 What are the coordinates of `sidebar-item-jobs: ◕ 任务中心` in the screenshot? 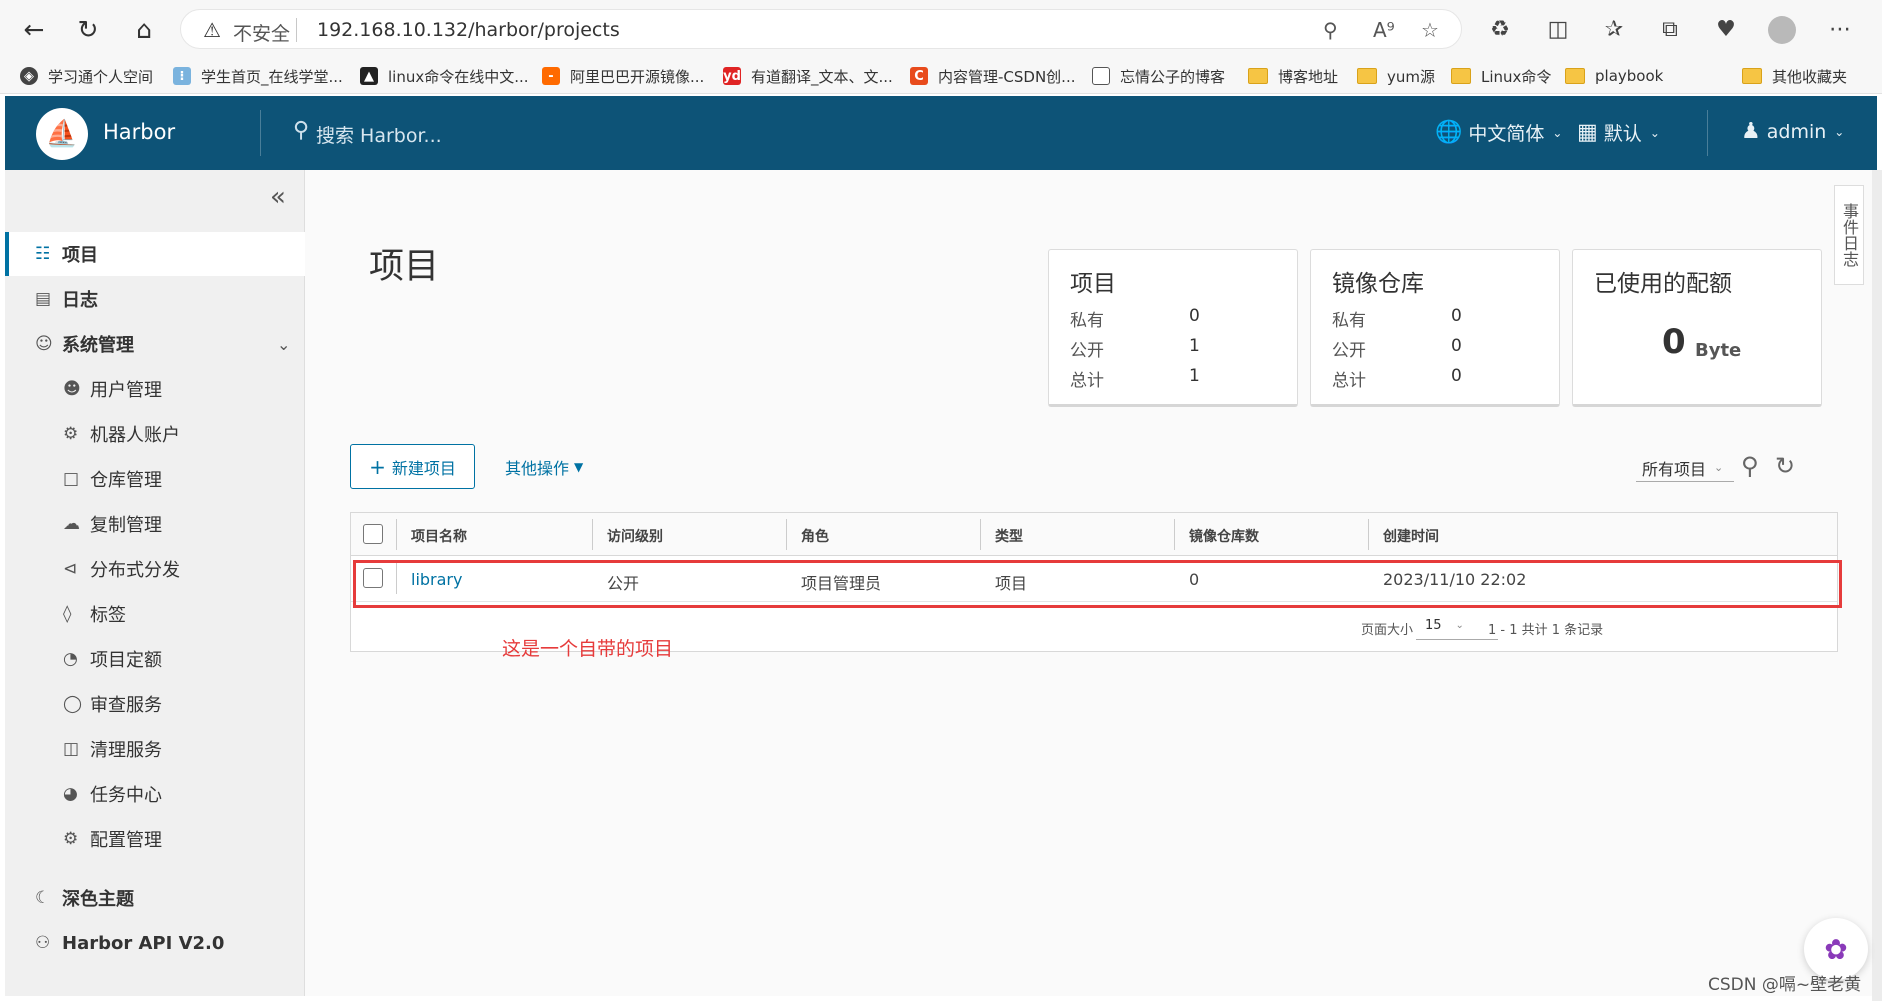 It's located at (155, 794).